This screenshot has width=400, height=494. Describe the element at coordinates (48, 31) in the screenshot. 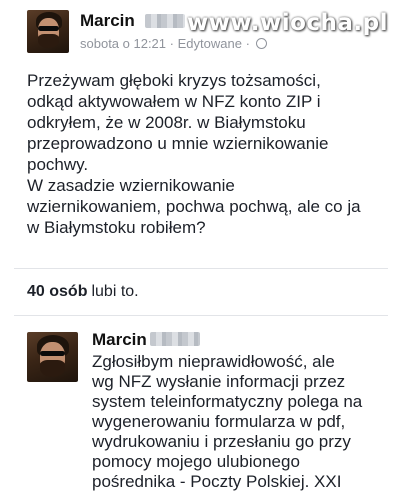

I see `post-author-avatar` at that location.